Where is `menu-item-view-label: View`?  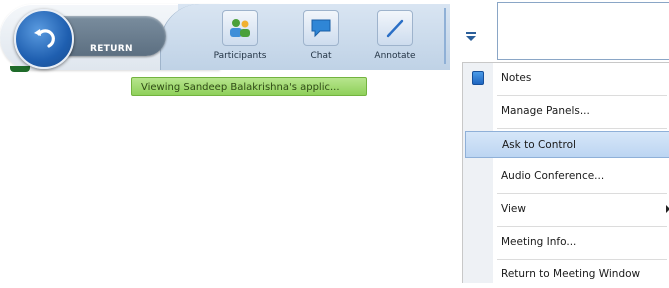 menu-item-view-label: View is located at coordinates (513, 209).